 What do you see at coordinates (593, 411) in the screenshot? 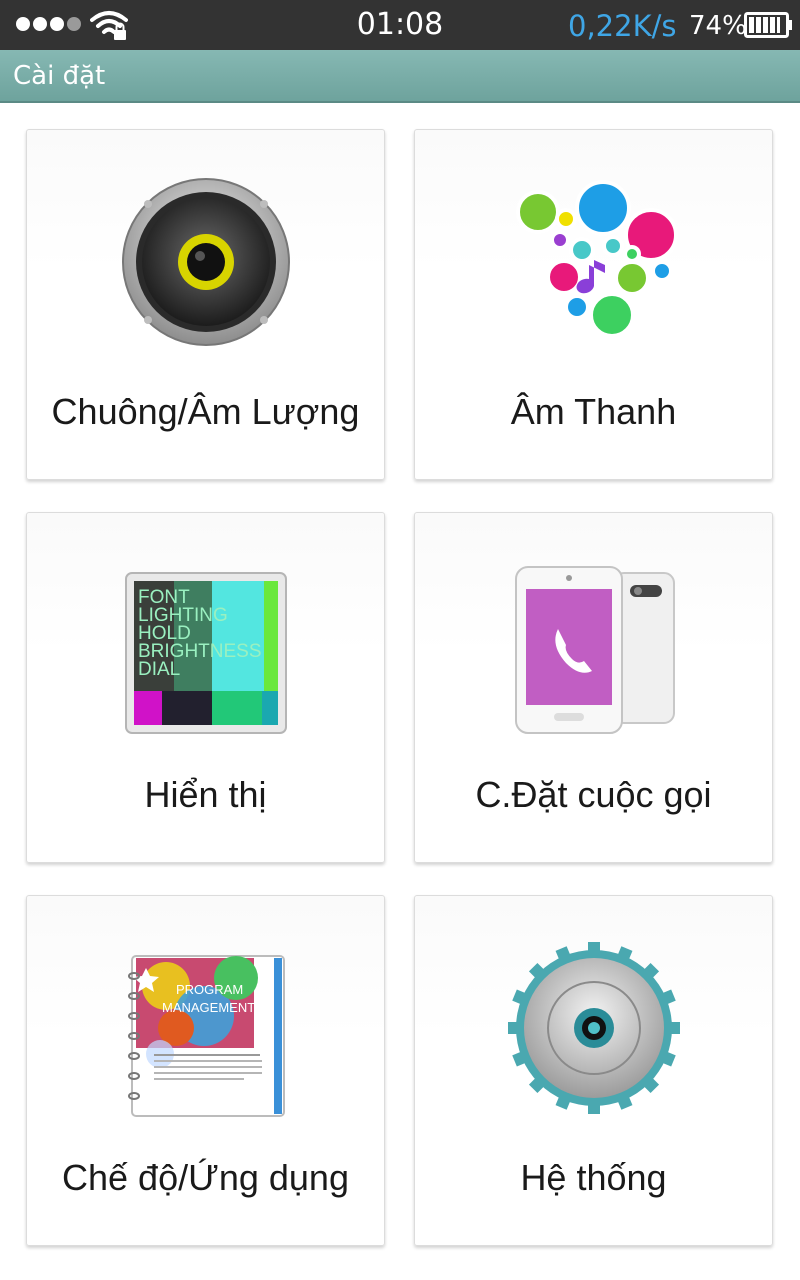
I see `tile-label: Âm Thanh` at bounding box center [593, 411].